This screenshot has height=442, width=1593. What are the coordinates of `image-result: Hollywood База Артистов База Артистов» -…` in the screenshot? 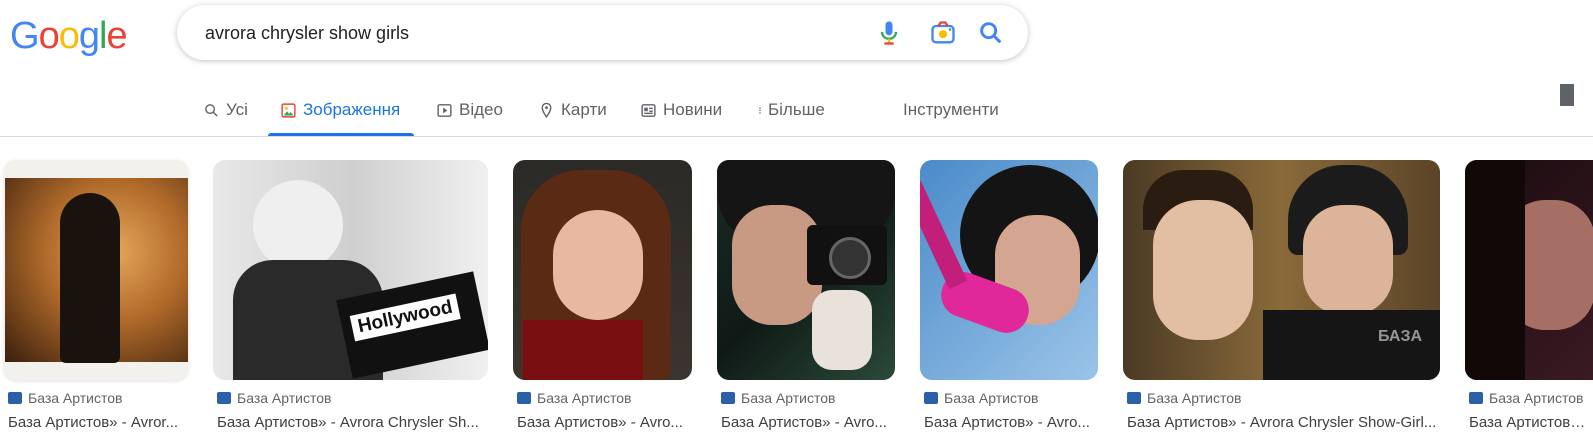 It's located at (350, 295).